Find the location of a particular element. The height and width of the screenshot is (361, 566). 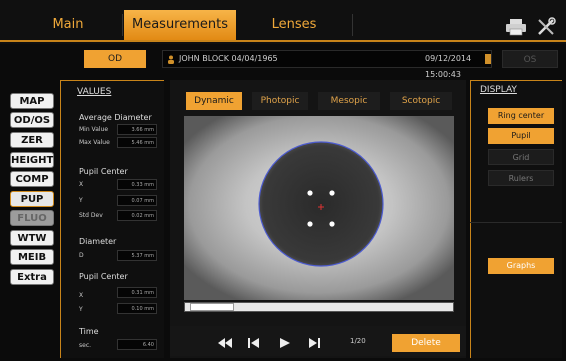

pupil-center-y-field: 0.07 mm is located at coordinates (137, 200).